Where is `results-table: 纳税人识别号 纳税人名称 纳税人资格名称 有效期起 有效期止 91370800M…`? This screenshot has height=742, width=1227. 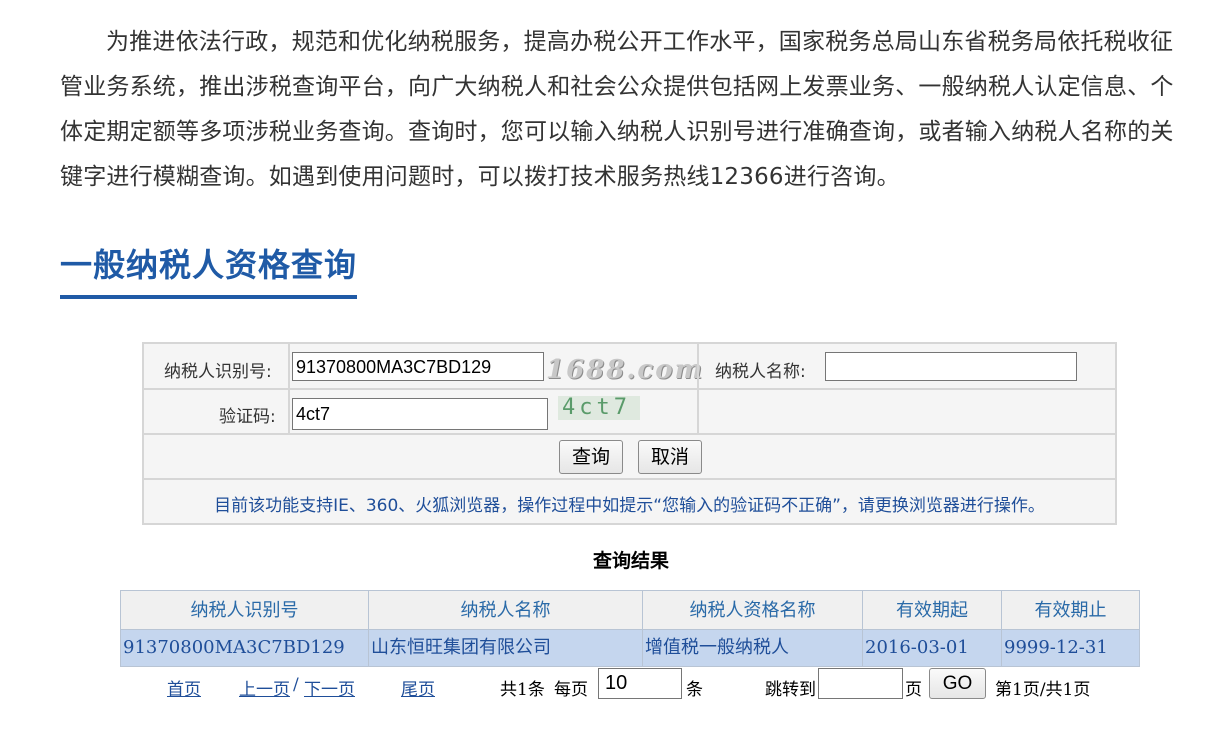 results-table: 纳税人识别号 纳税人名称 纳税人资格名称 有效期起 有效期止 91370800M… is located at coordinates (630, 628).